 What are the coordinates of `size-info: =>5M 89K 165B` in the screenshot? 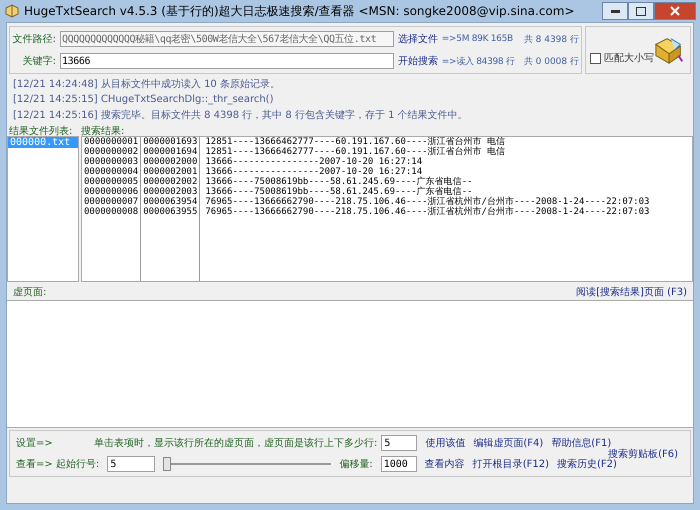 It's located at (478, 39).